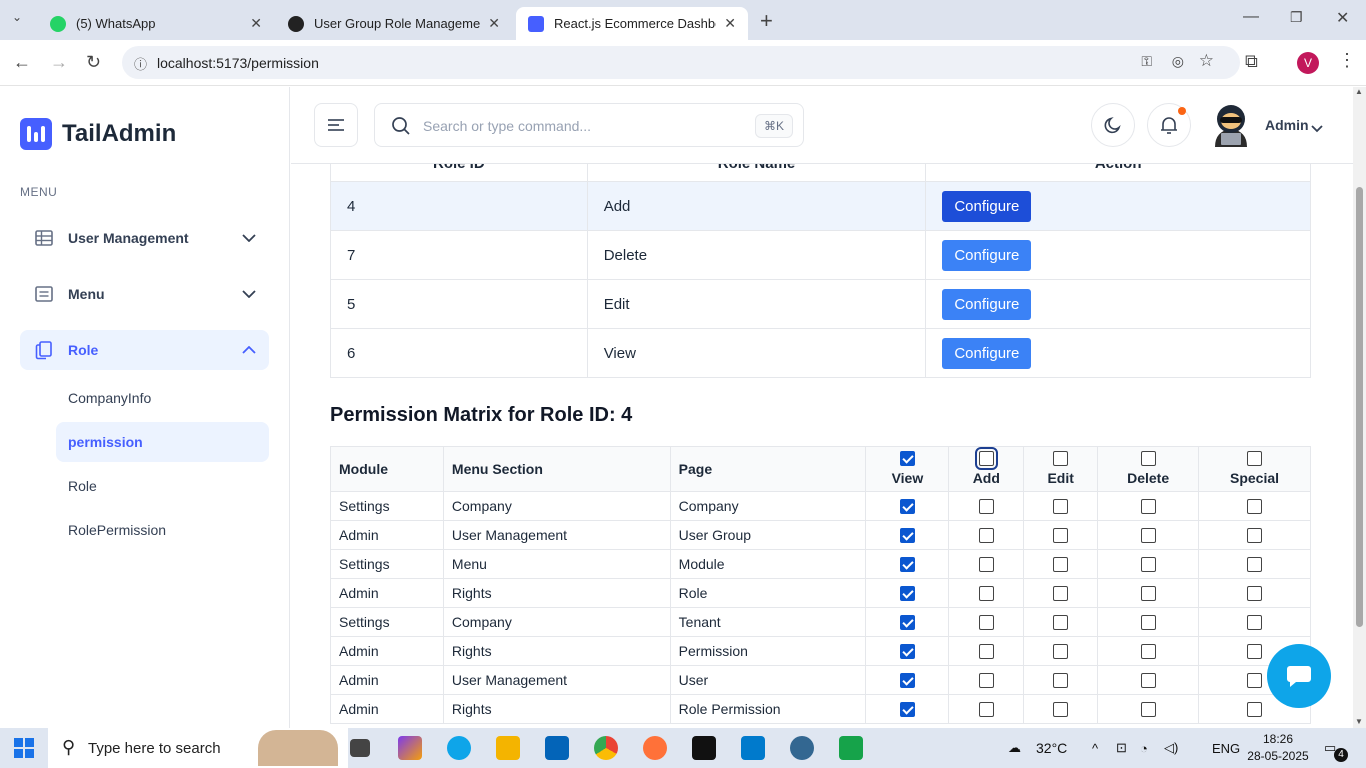 This screenshot has width=1366, height=768. Describe the element at coordinates (1251, 17) in the screenshot. I see `minimize-icon: —` at that location.